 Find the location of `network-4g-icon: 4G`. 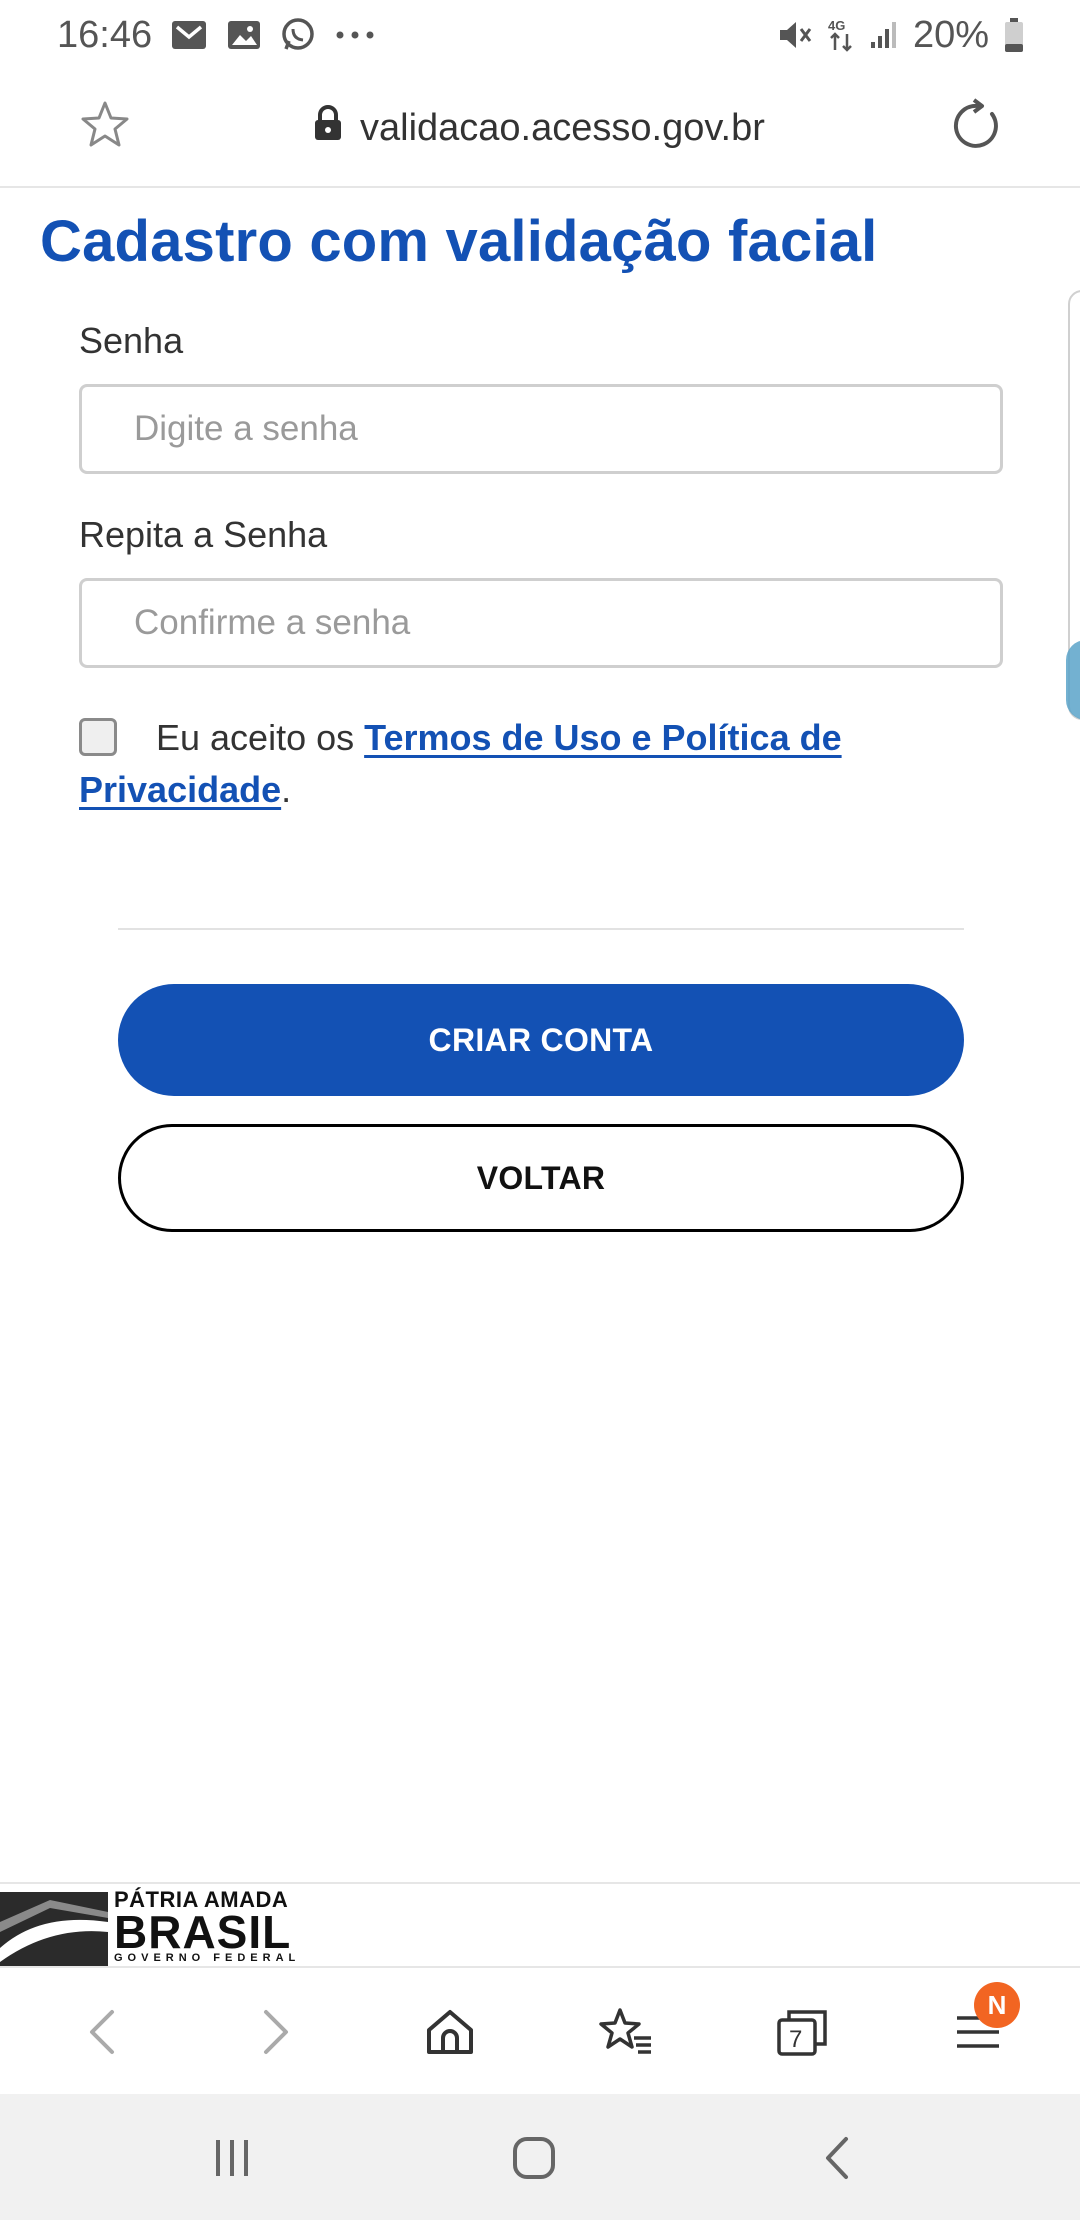

network-4g-icon: 4G is located at coordinates (841, 35).